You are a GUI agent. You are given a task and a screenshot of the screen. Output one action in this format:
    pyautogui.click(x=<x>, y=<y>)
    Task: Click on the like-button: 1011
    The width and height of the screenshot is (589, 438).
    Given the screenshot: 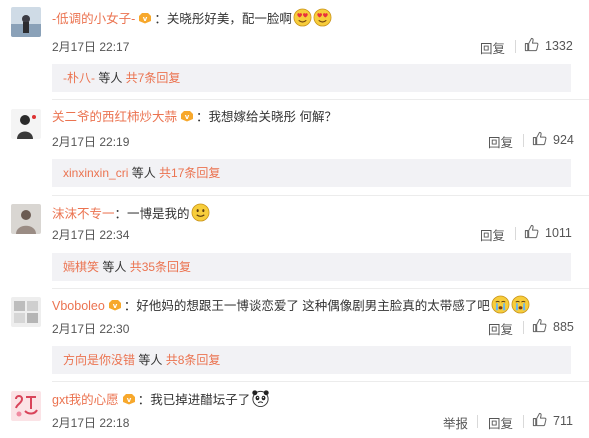 What is the action you would take?
    pyautogui.click(x=548, y=232)
    